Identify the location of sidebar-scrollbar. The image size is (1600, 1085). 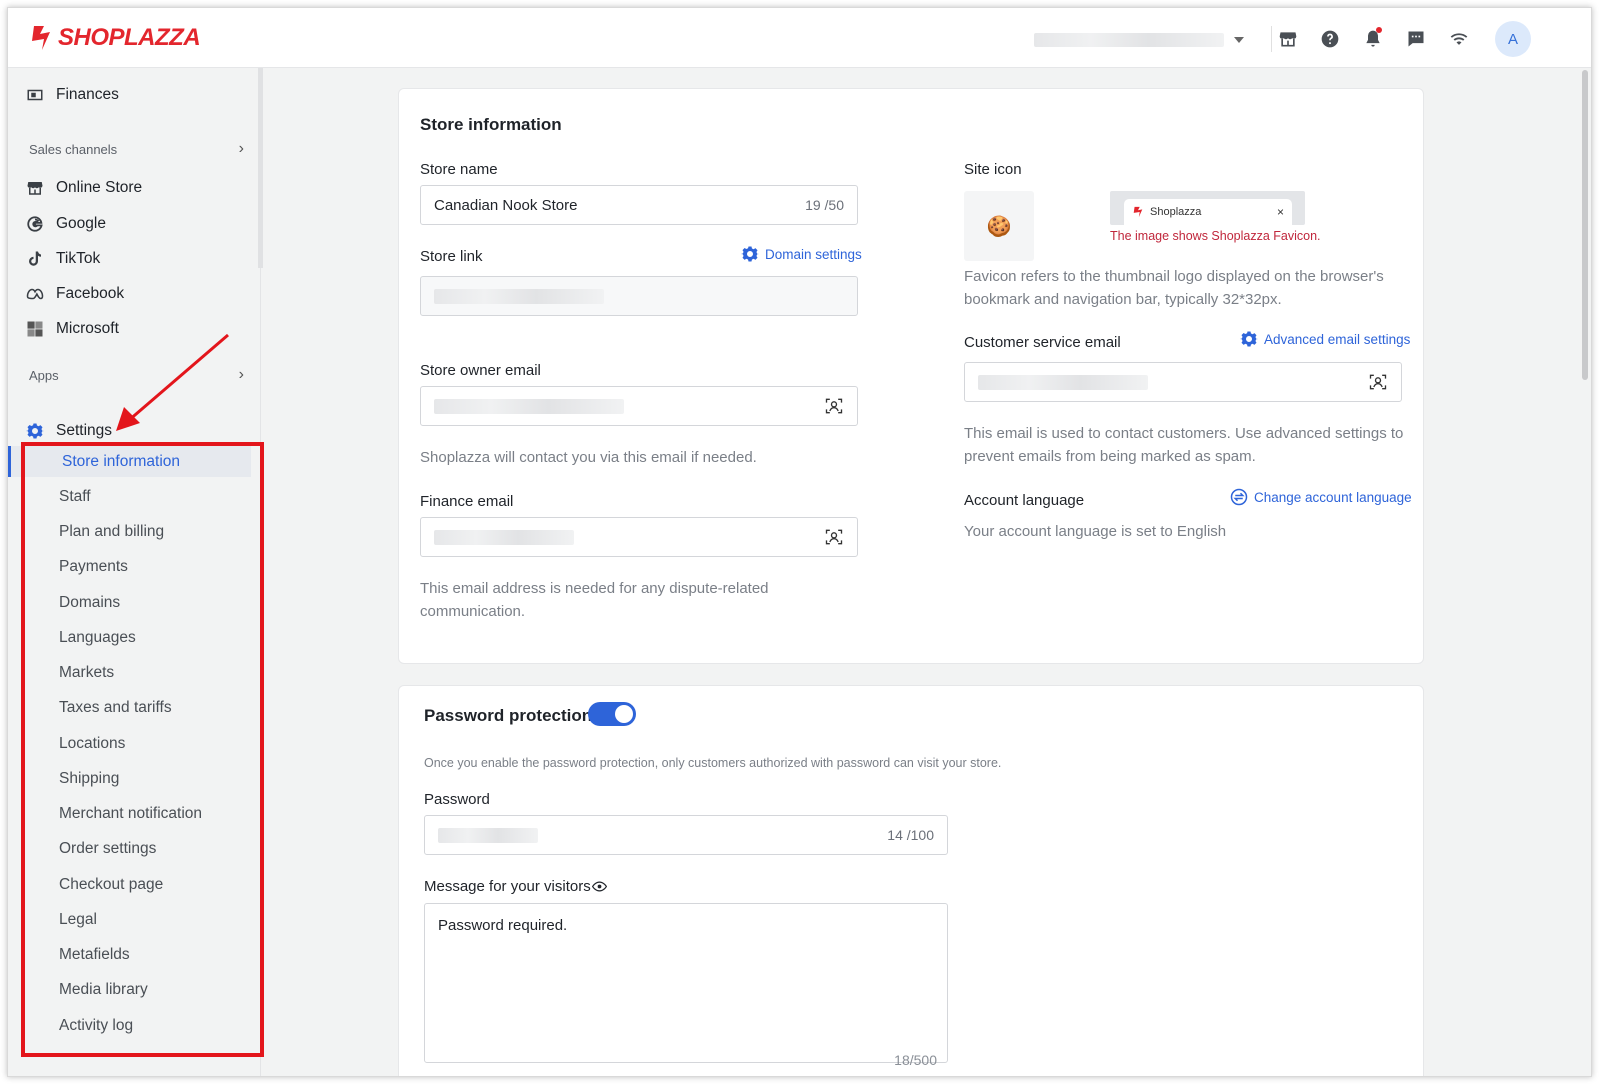
(260, 168).